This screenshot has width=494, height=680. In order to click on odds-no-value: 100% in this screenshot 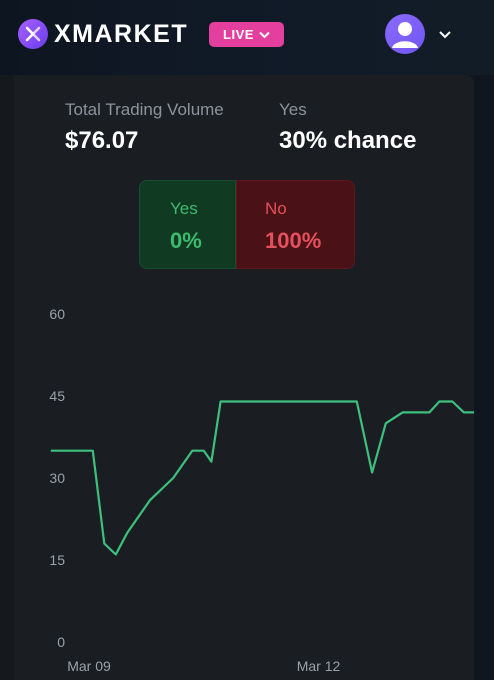, I will do `click(293, 240)`.